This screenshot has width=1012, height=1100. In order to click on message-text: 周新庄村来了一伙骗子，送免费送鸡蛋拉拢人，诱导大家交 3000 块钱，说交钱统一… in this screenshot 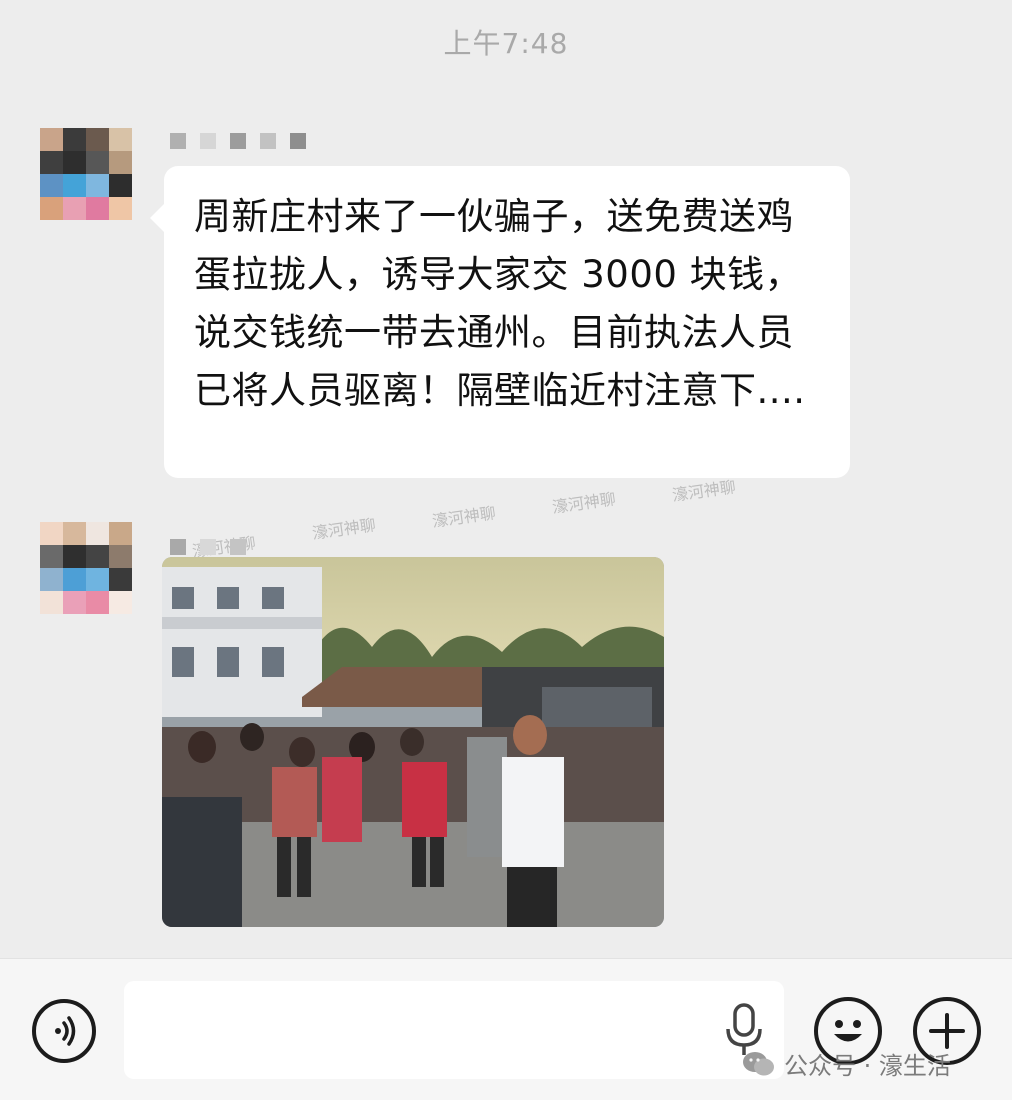, I will do `click(500, 303)`.